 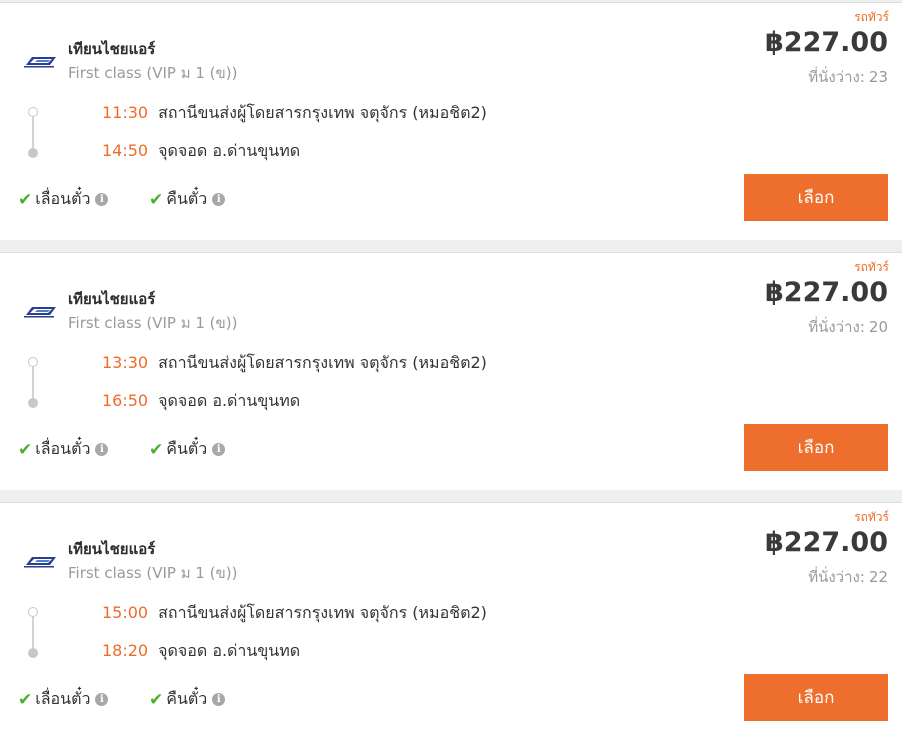 I want to click on seats-available: ที่นั่งว่าง: 20, so click(x=848, y=327).